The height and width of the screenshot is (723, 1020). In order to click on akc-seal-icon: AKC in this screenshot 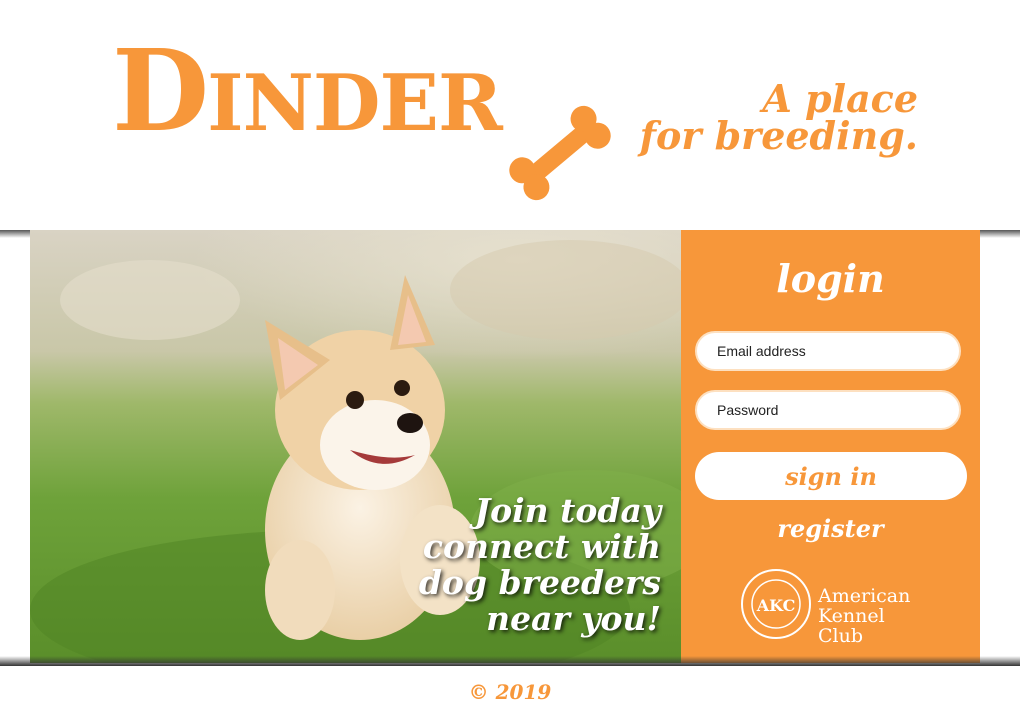, I will do `click(776, 604)`.